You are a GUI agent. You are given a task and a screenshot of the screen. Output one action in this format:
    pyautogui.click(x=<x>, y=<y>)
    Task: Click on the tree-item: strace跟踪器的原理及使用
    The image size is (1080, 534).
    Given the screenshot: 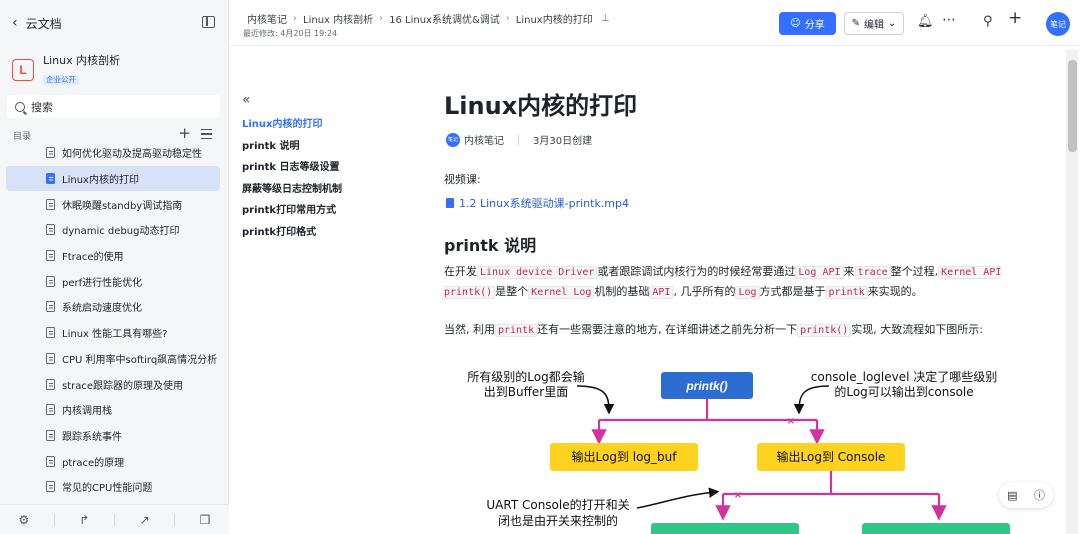 What is the action you would take?
    pyautogui.click(x=113, y=384)
    